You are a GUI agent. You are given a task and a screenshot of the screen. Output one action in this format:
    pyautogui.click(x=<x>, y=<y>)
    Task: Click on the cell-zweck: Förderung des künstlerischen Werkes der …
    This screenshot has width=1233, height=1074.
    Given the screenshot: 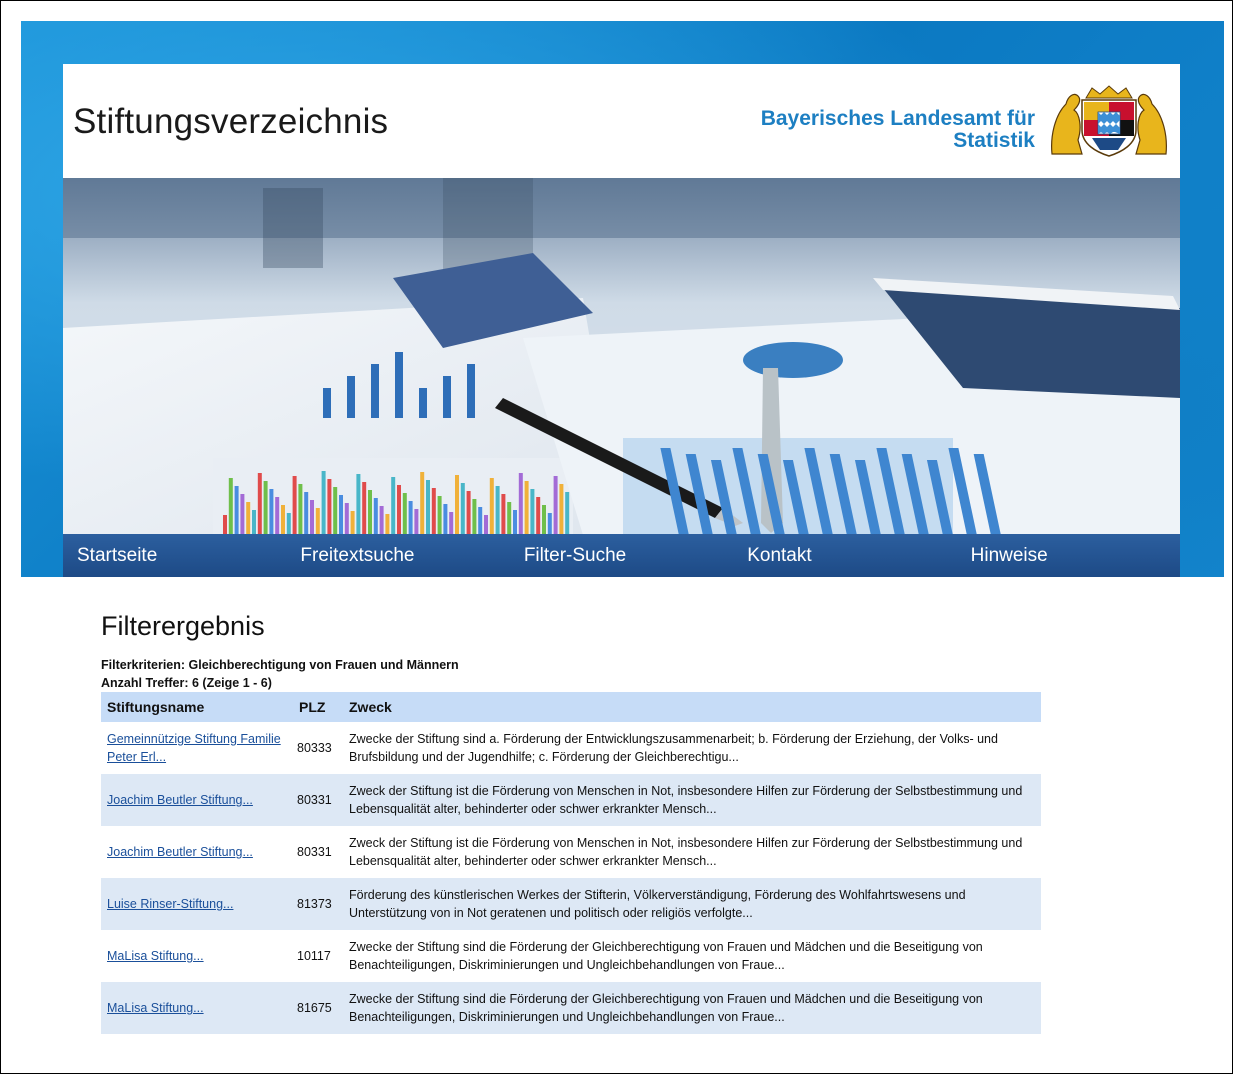 What is the action you would take?
    pyautogui.click(x=692, y=904)
    